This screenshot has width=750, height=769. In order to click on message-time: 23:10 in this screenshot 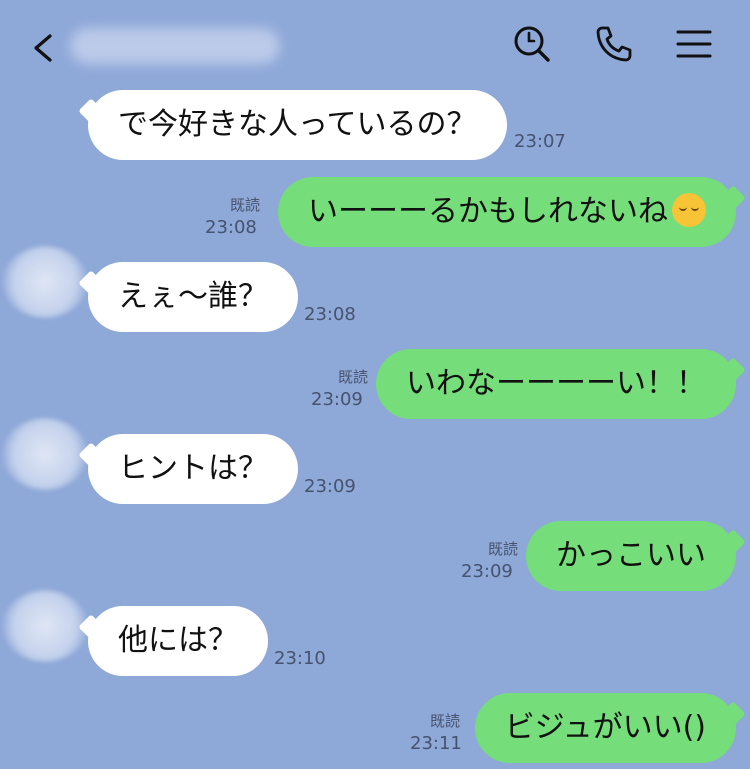, I will do `click(300, 658)`.